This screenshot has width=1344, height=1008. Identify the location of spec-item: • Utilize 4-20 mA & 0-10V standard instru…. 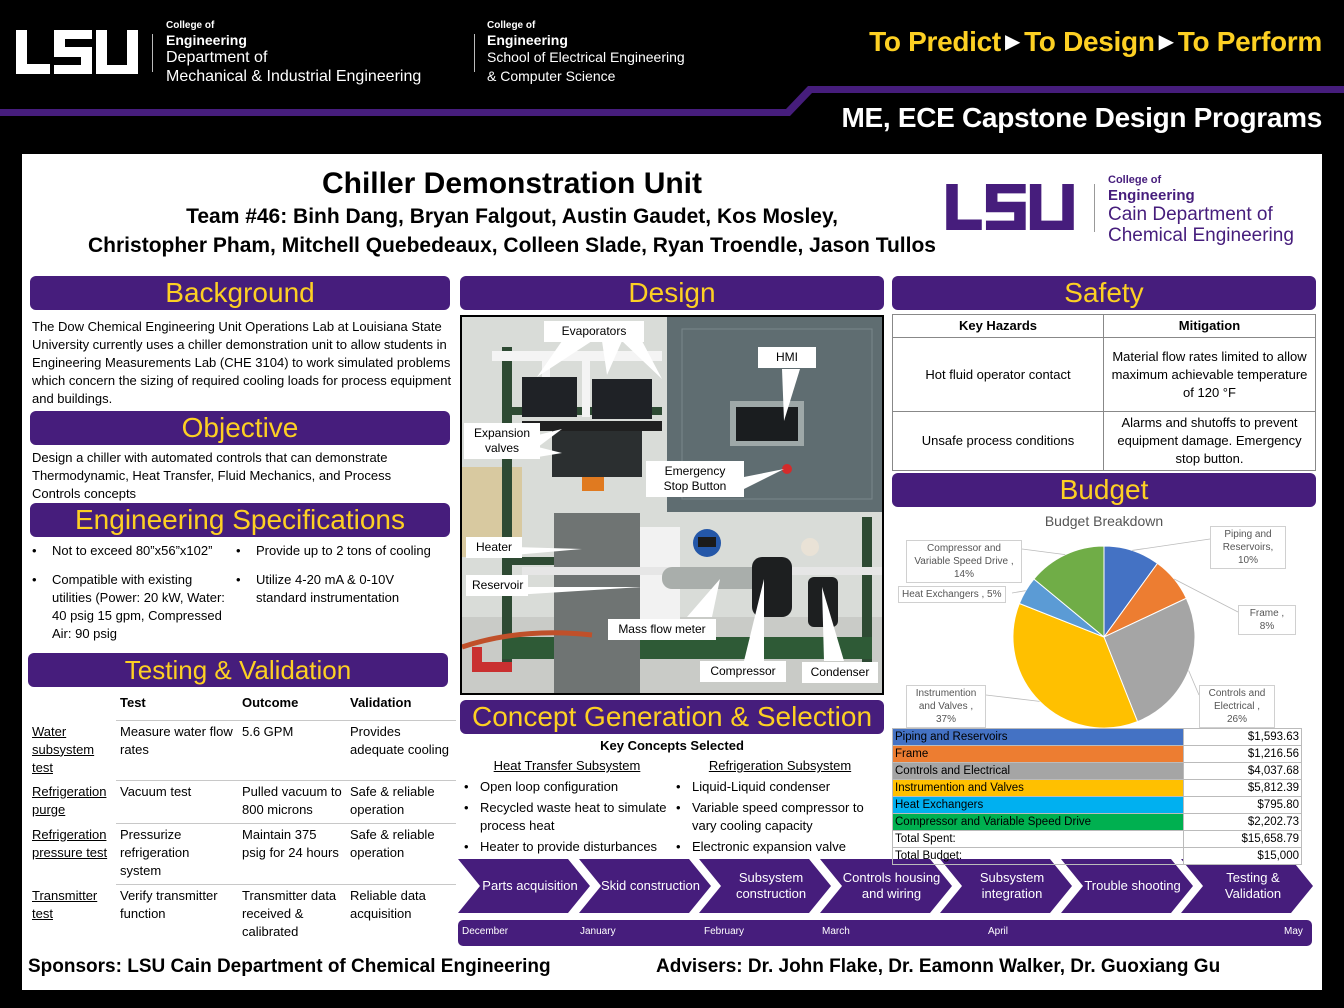
(337, 589).